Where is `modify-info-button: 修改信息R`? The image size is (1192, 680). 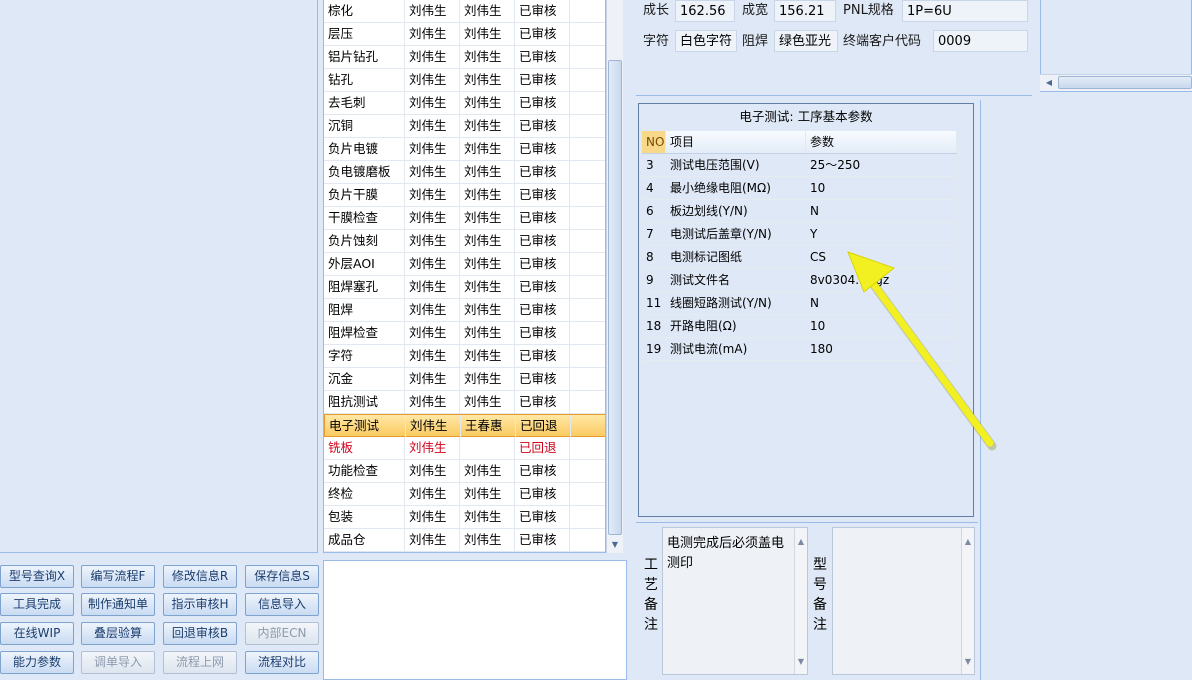 modify-info-button: 修改信息R is located at coordinates (200, 576).